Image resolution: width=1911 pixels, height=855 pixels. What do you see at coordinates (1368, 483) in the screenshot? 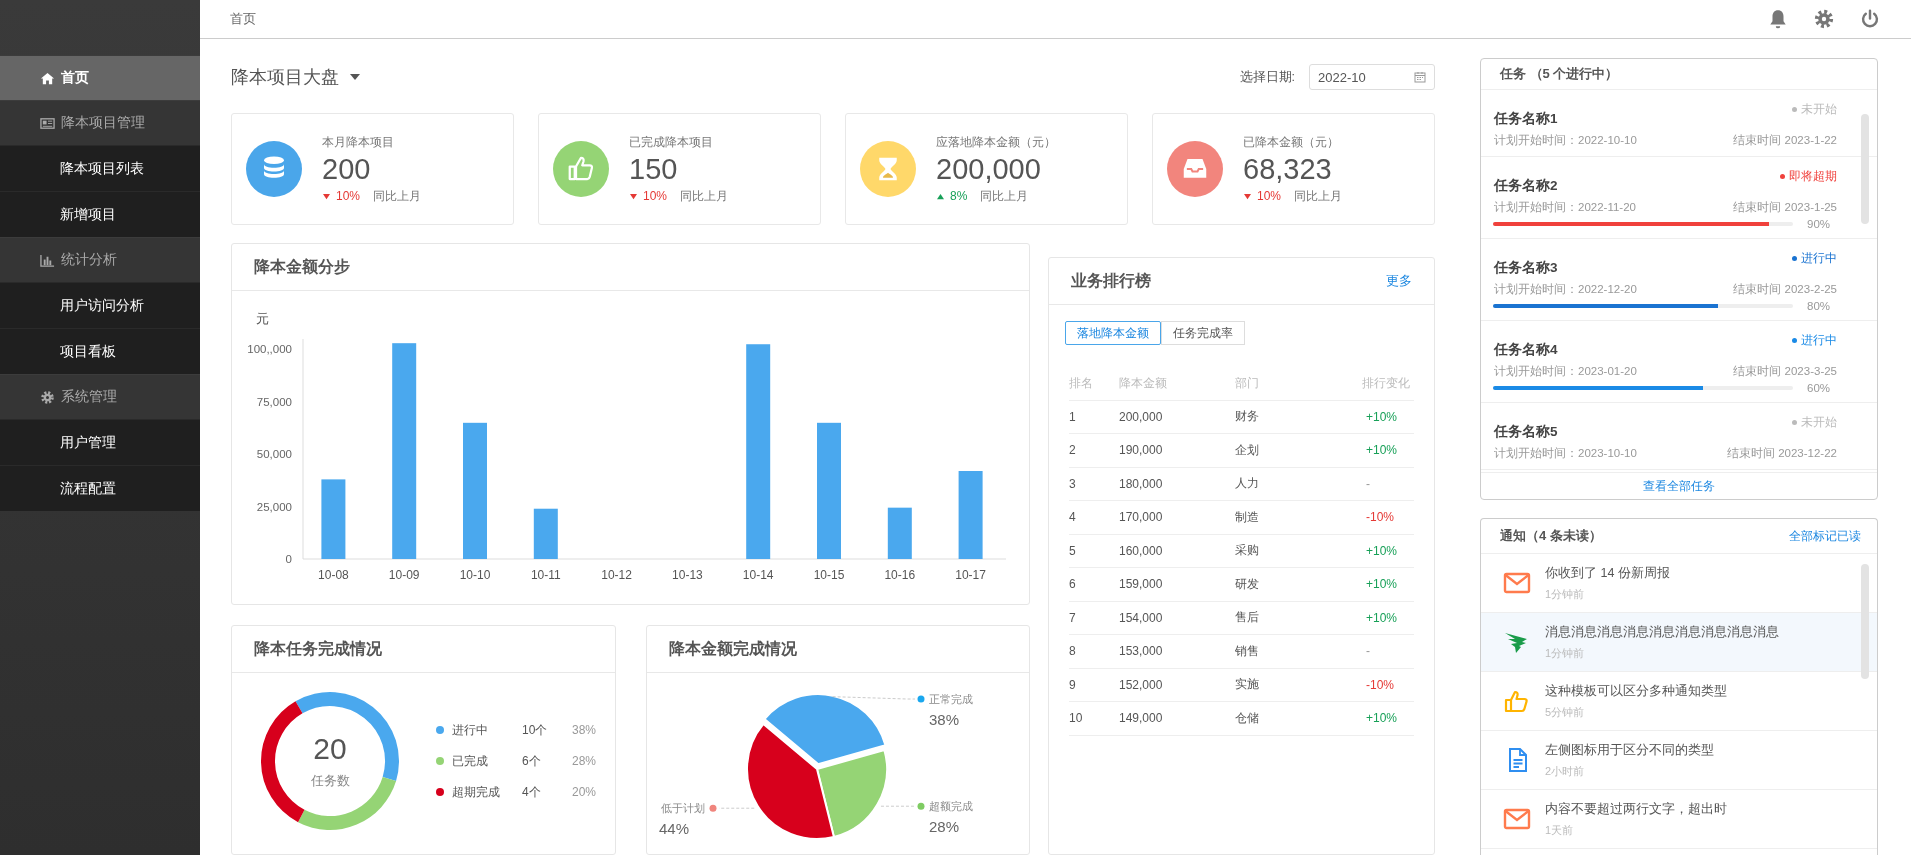
I see `table-cell-text: -` at bounding box center [1368, 483].